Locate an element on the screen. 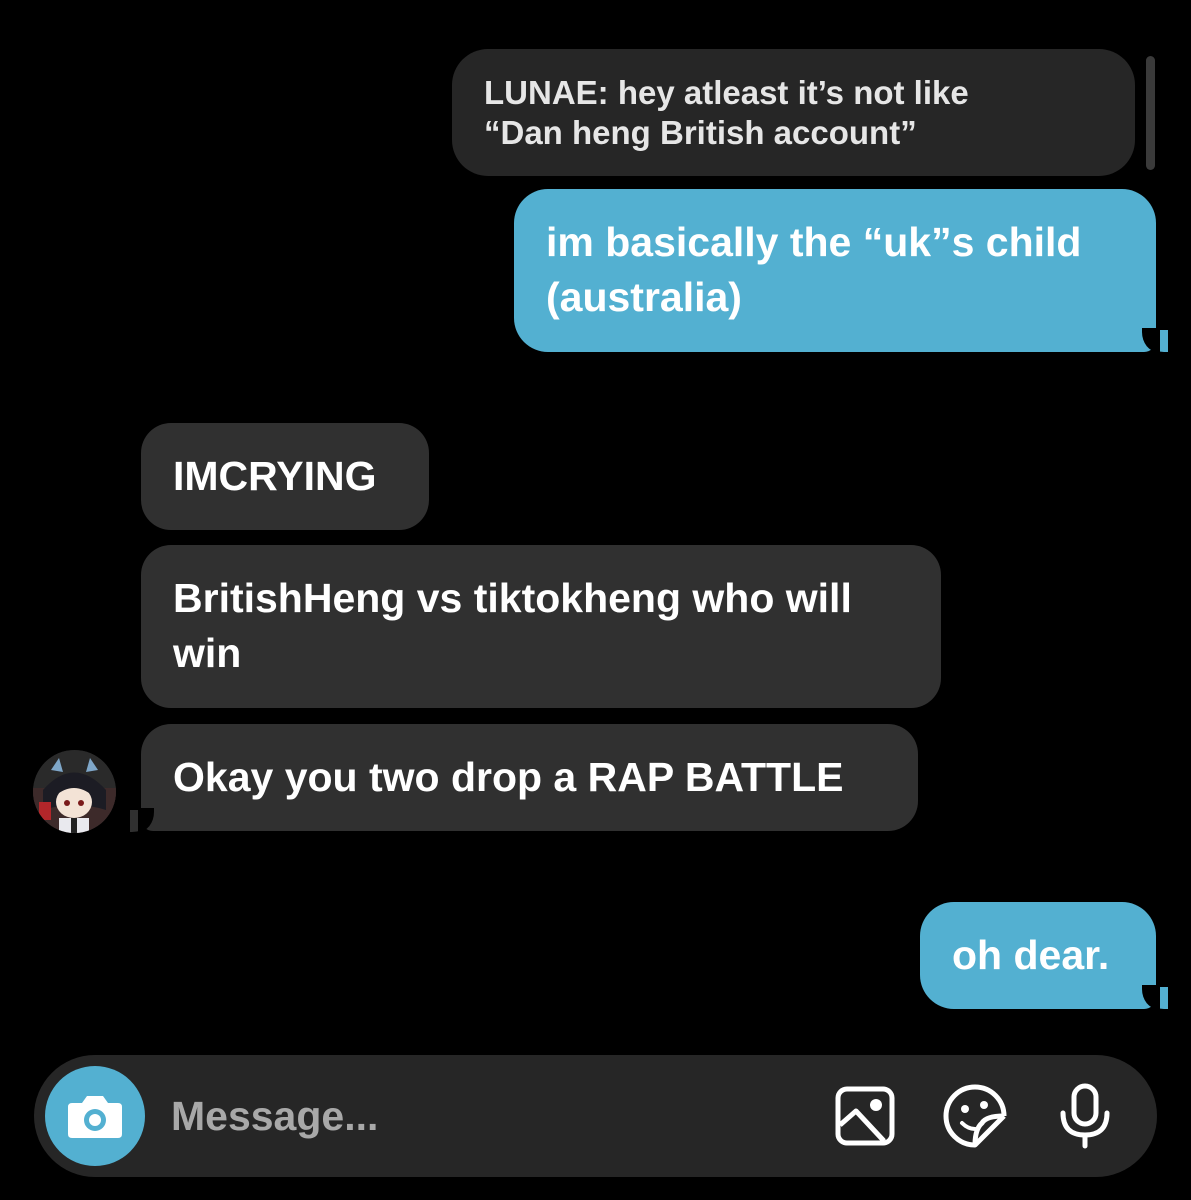 The image size is (1191, 1200). sticker-button is located at coordinates (975, 1116).